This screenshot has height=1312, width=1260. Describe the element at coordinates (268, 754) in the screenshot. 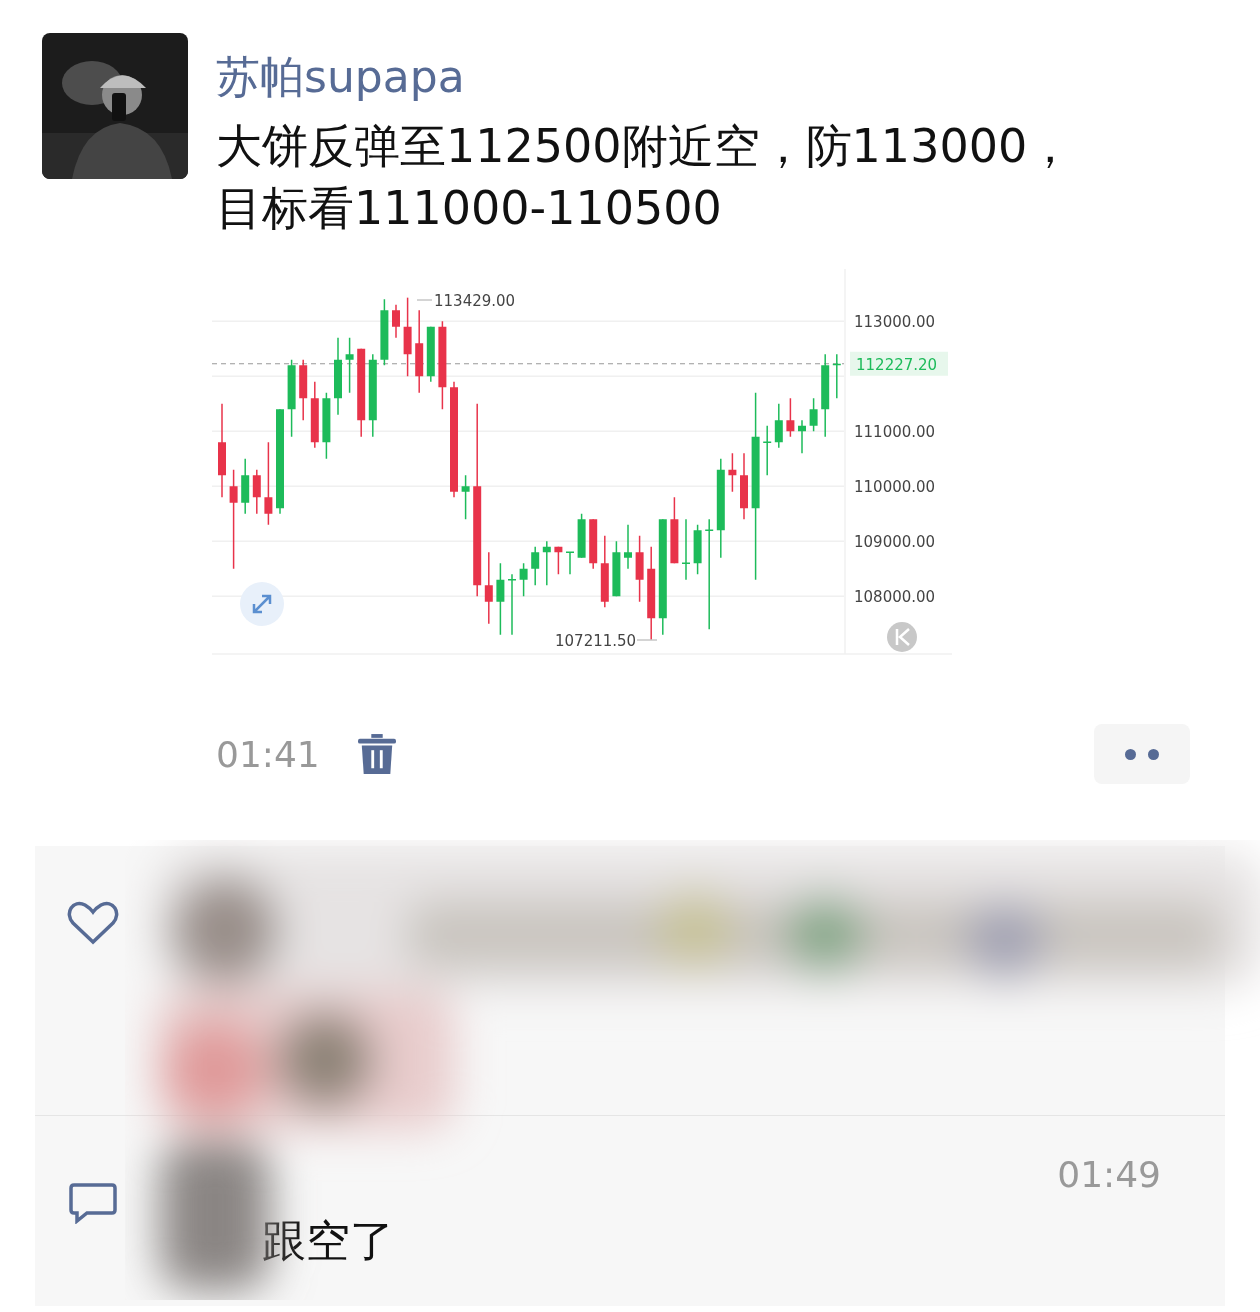

I see `post-time: 01:41` at that location.